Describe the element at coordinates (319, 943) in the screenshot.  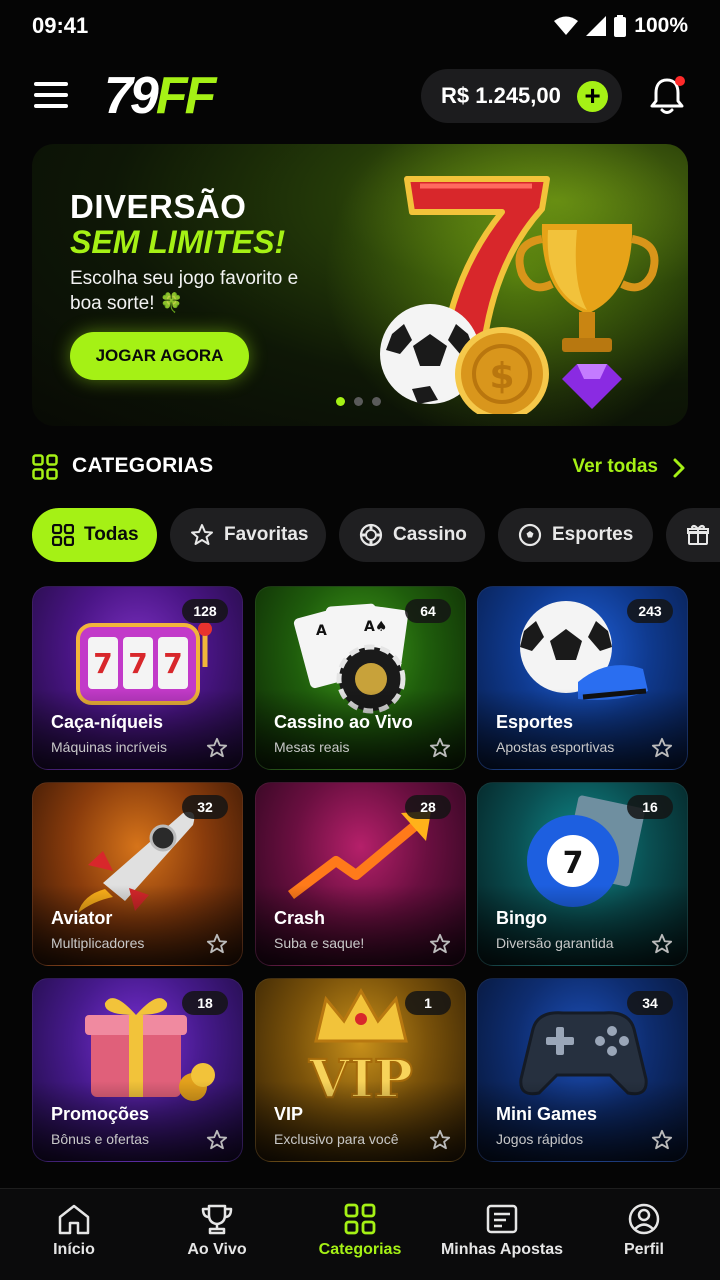
I see `card-description: Suba e saque!` at that location.